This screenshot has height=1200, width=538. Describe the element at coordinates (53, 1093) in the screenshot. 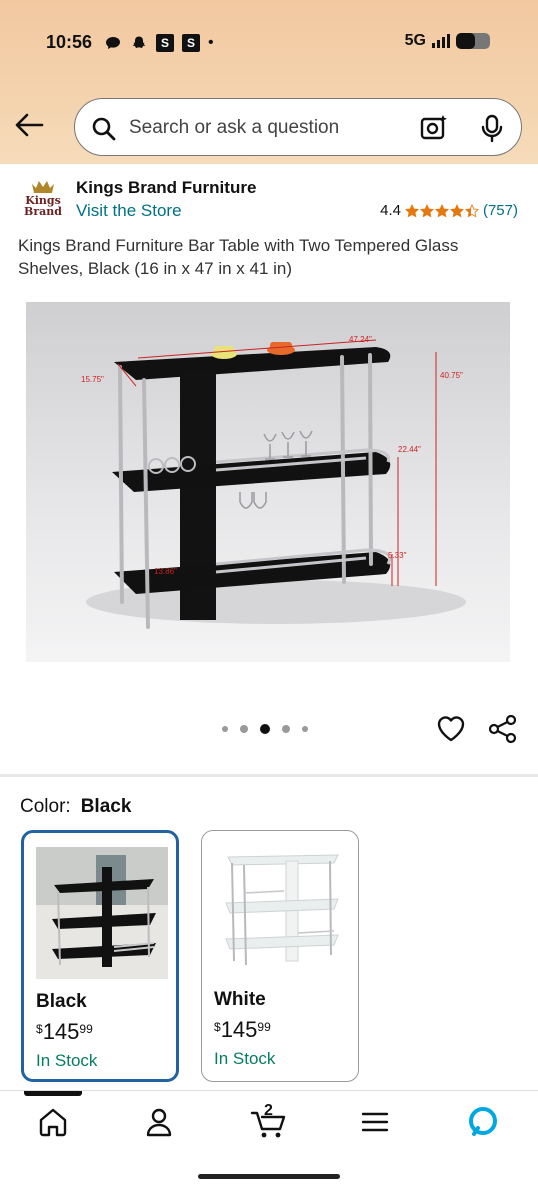

I see `active-tab-indicator` at that location.